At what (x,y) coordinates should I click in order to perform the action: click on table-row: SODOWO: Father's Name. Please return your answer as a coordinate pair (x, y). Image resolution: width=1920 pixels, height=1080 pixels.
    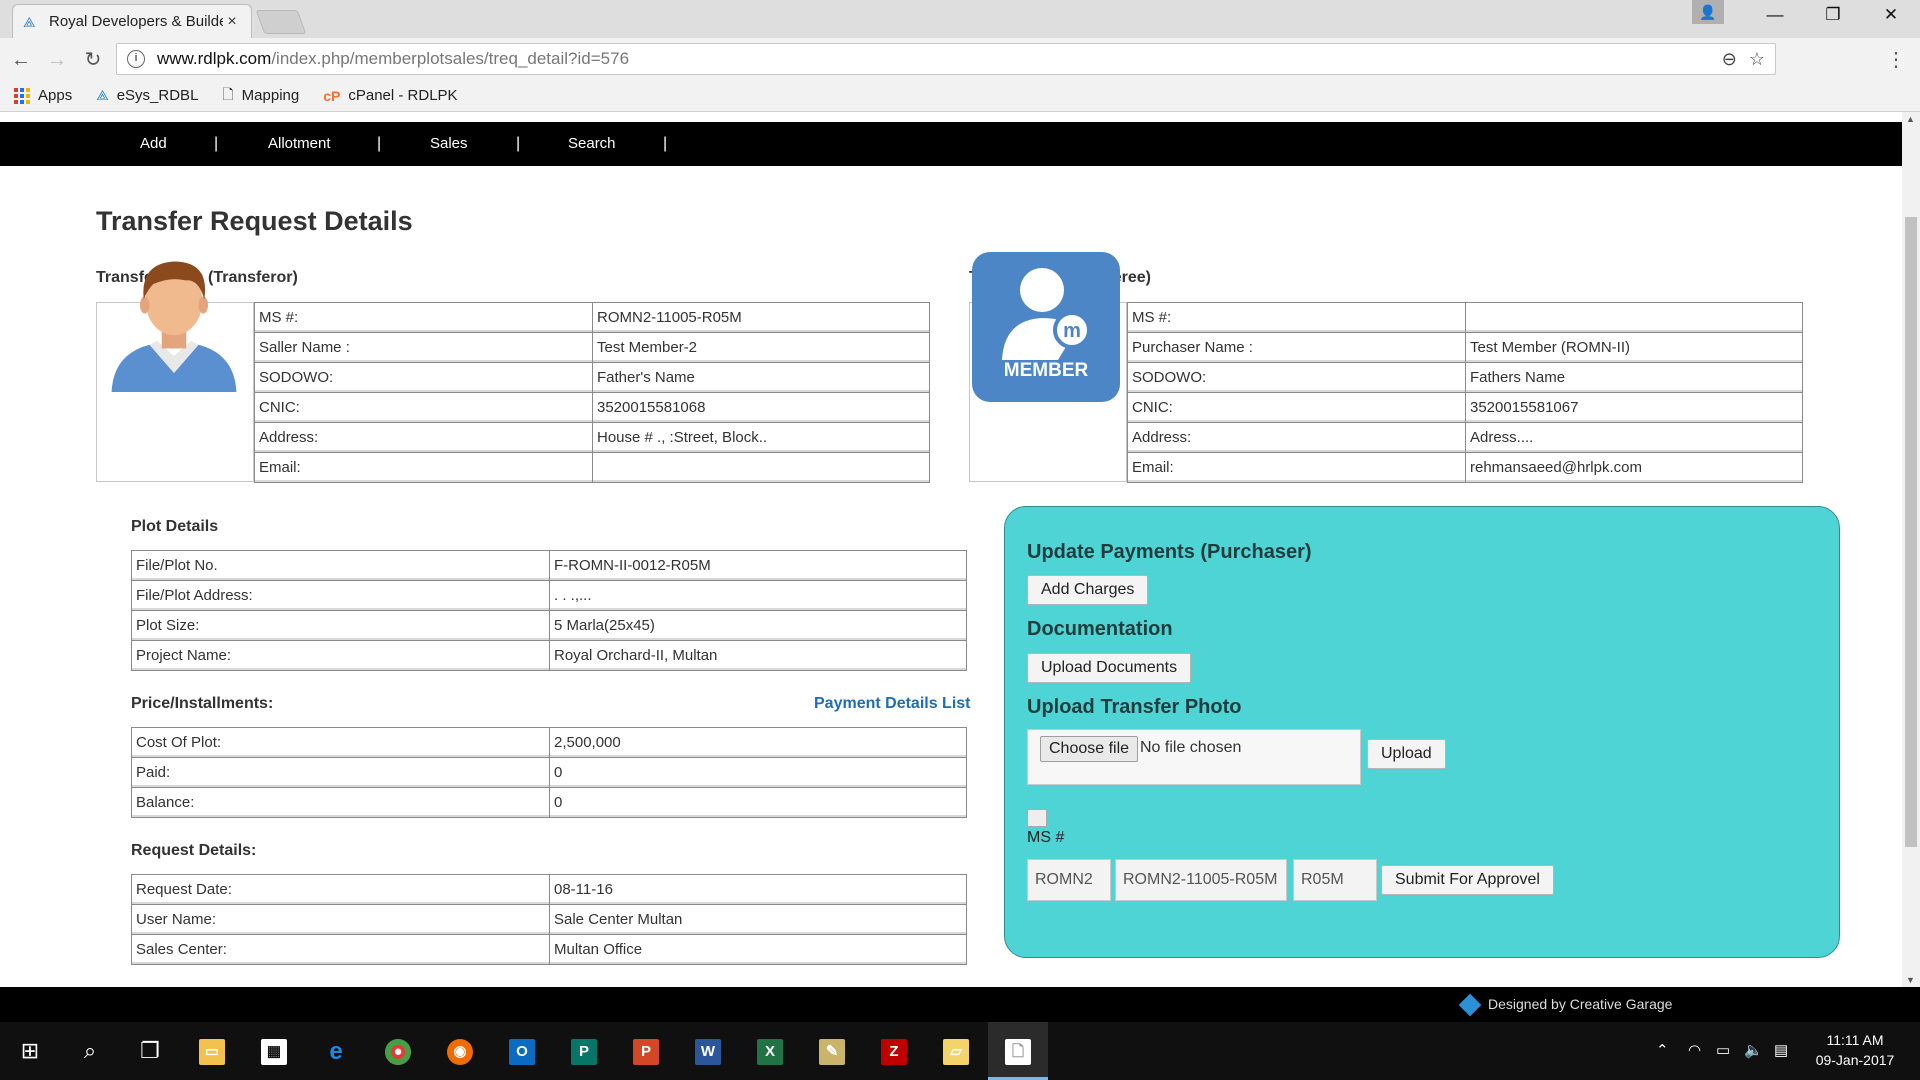
    Looking at the image, I should click on (592, 377).